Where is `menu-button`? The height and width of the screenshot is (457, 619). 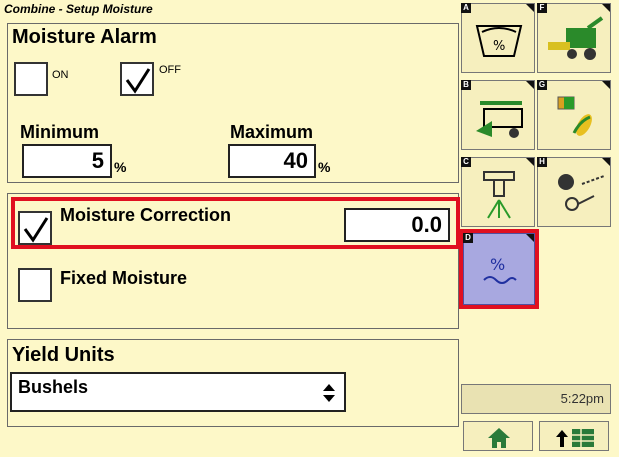 menu-button is located at coordinates (574, 436).